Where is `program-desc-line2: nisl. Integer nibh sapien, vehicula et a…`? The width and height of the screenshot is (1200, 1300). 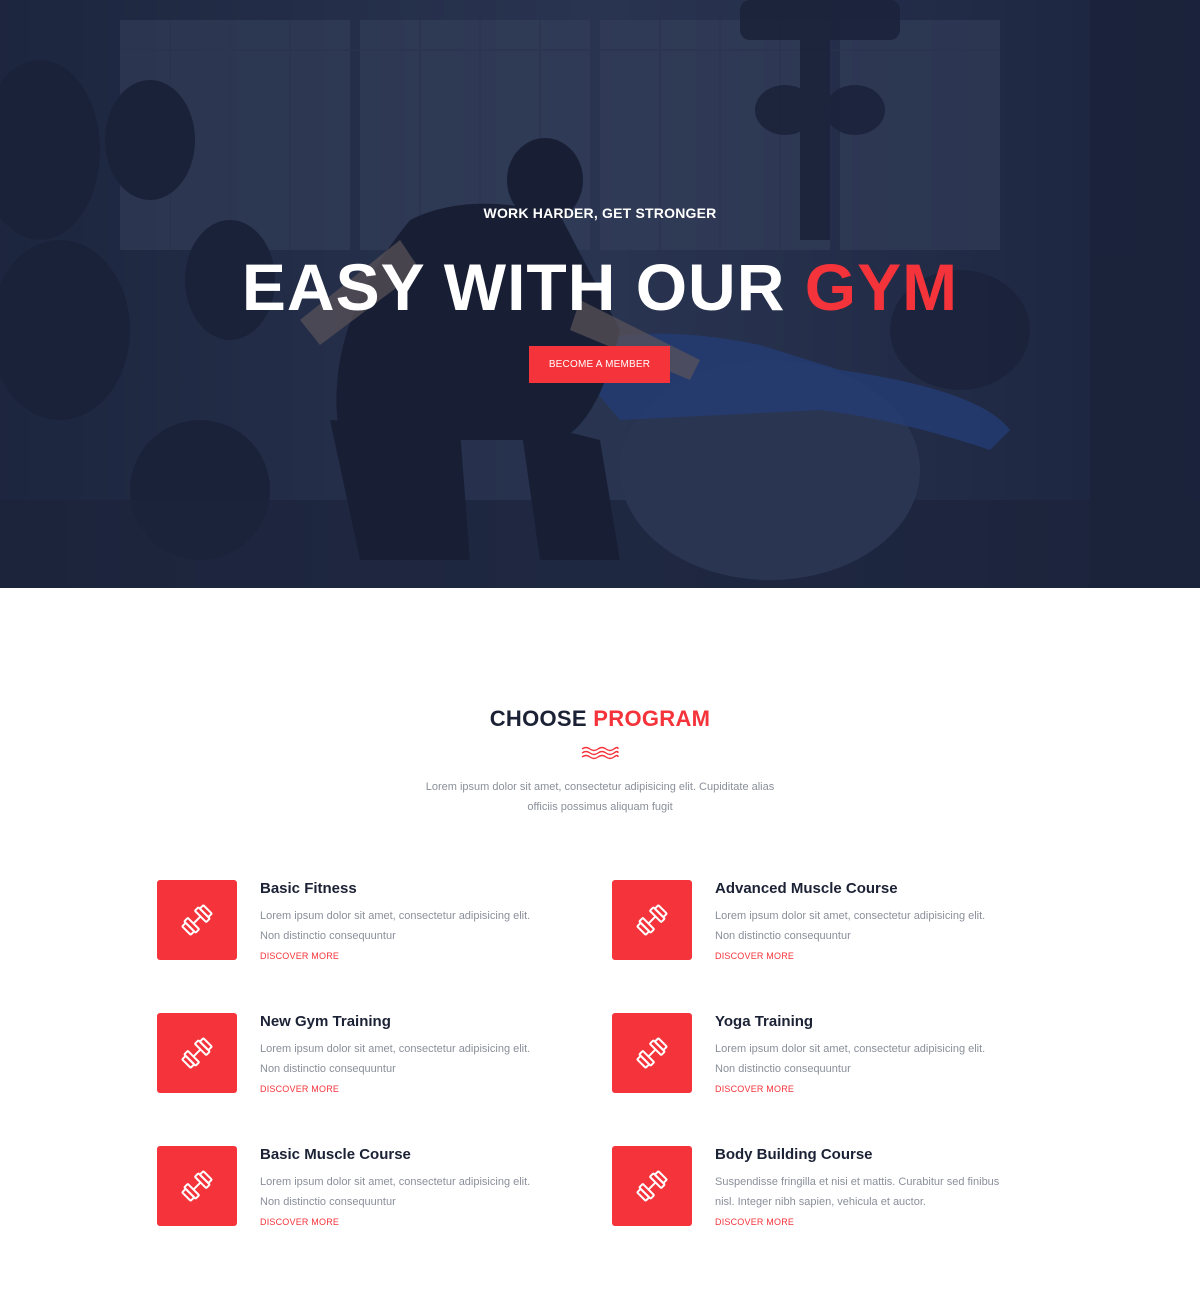 program-desc-line2: nisl. Integer nibh sapien, vehicula et a… is located at coordinates (820, 1202).